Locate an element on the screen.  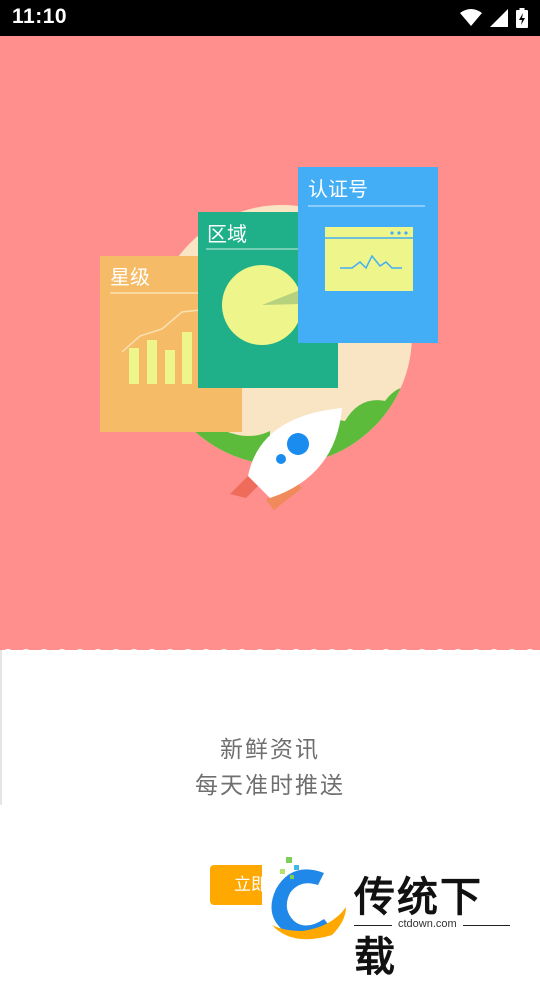
status-bar: 11:10 is located at coordinates (270, 18).